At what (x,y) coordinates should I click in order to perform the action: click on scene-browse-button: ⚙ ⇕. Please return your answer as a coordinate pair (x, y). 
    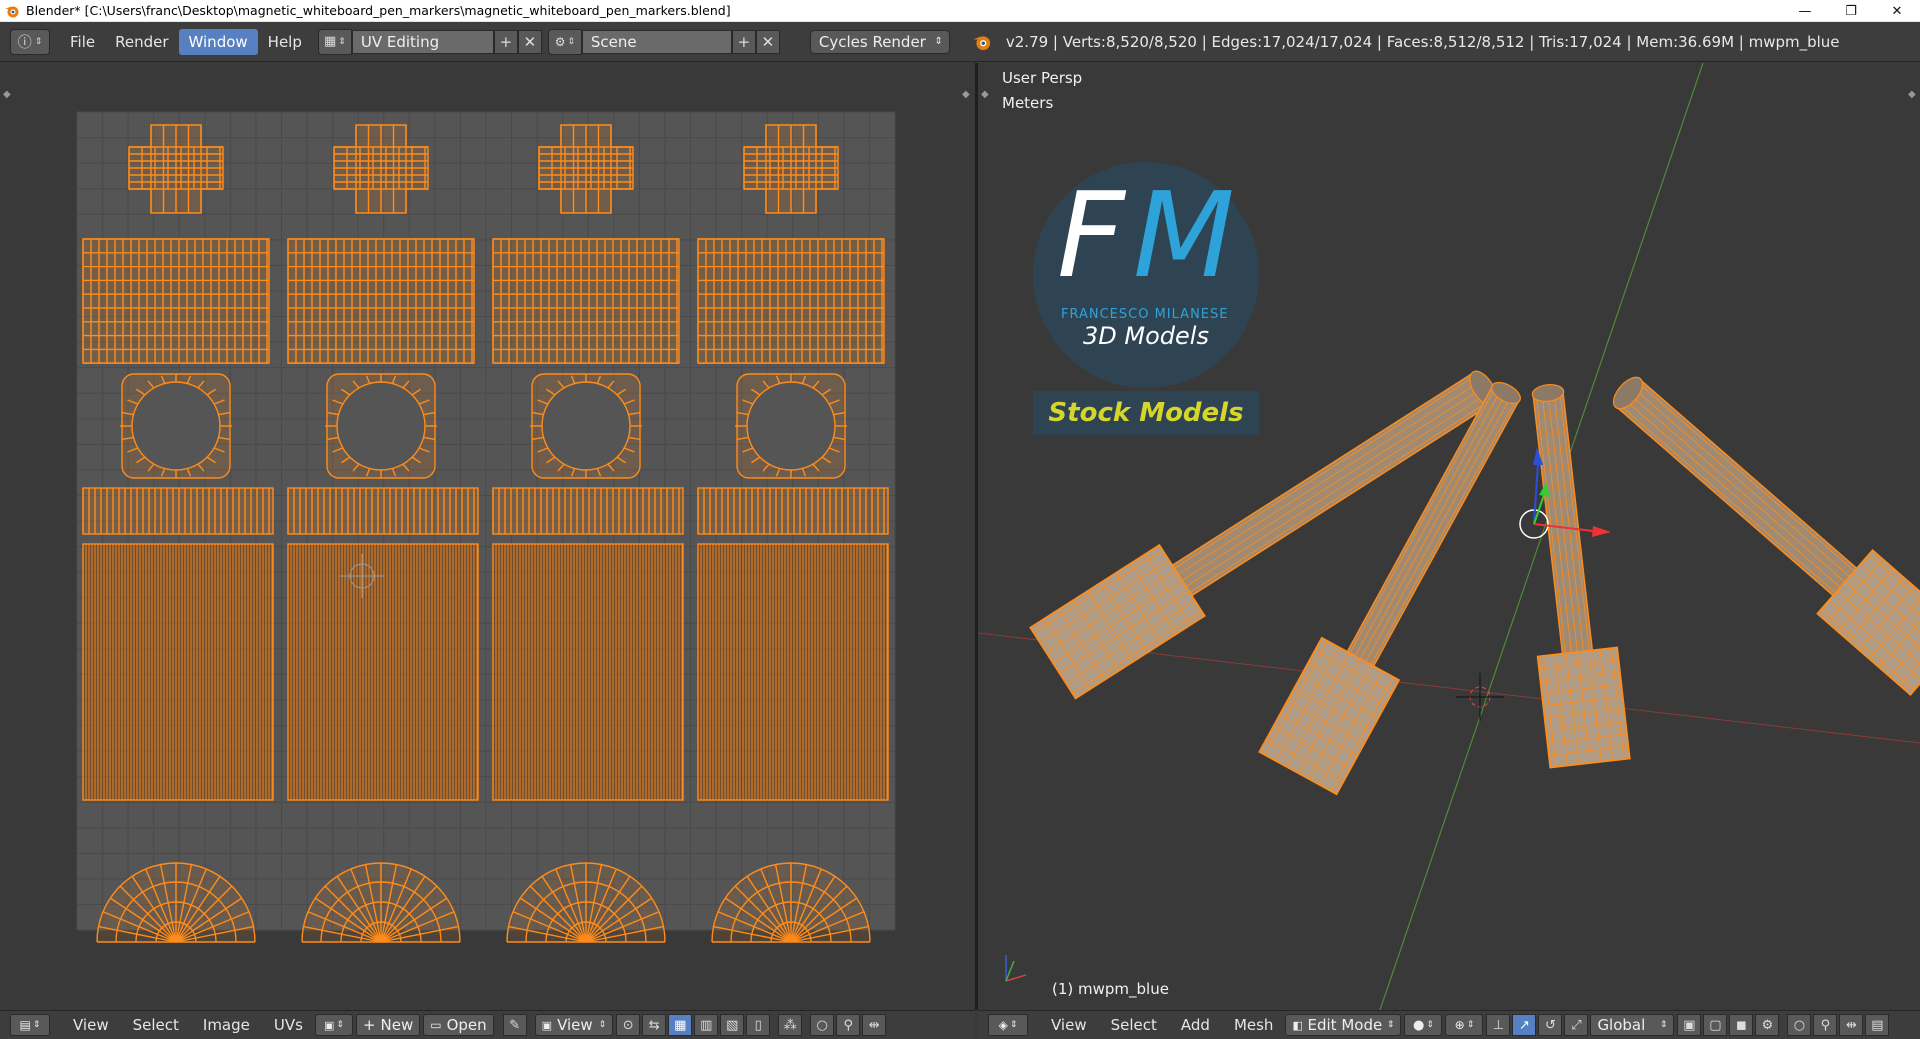
    Looking at the image, I should click on (564, 41).